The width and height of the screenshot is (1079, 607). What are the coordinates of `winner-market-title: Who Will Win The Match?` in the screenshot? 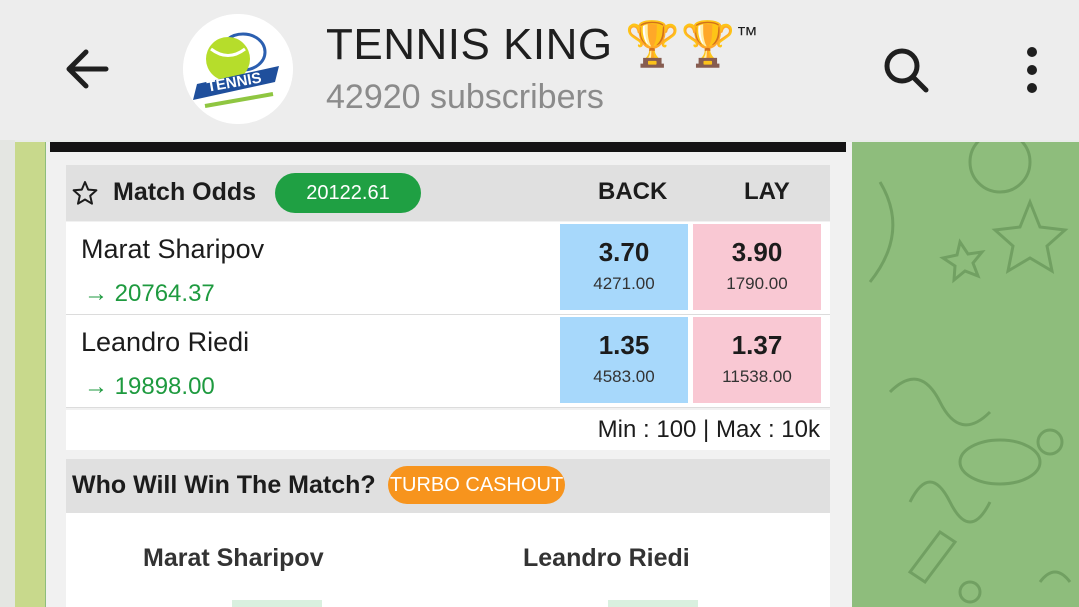 It's located at (224, 485).